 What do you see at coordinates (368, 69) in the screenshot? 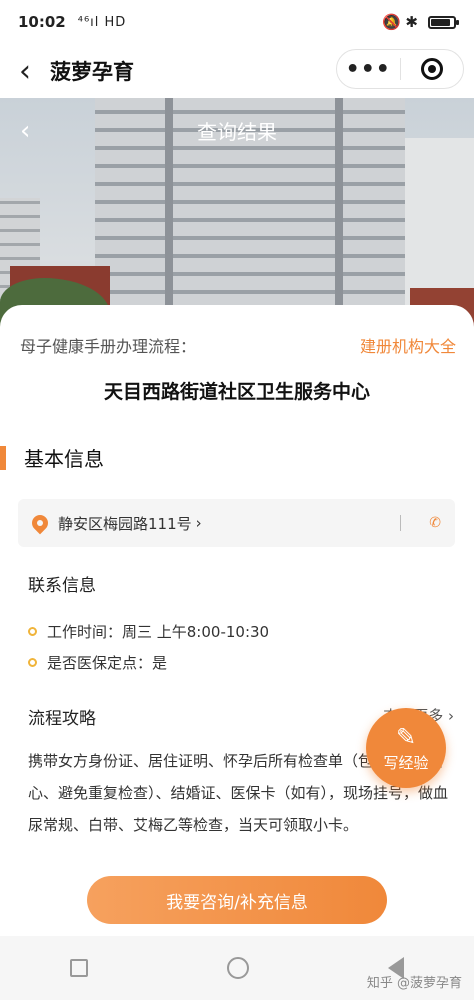
I see `more-menu-button: •••` at bounding box center [368, 69].